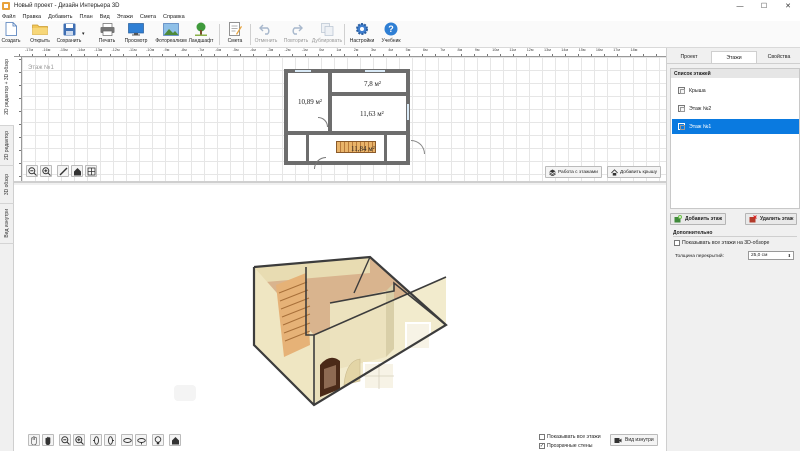 The height and width of the screenshot is (451, 800). I want to click on close-button: ✕, so click(788, 6).